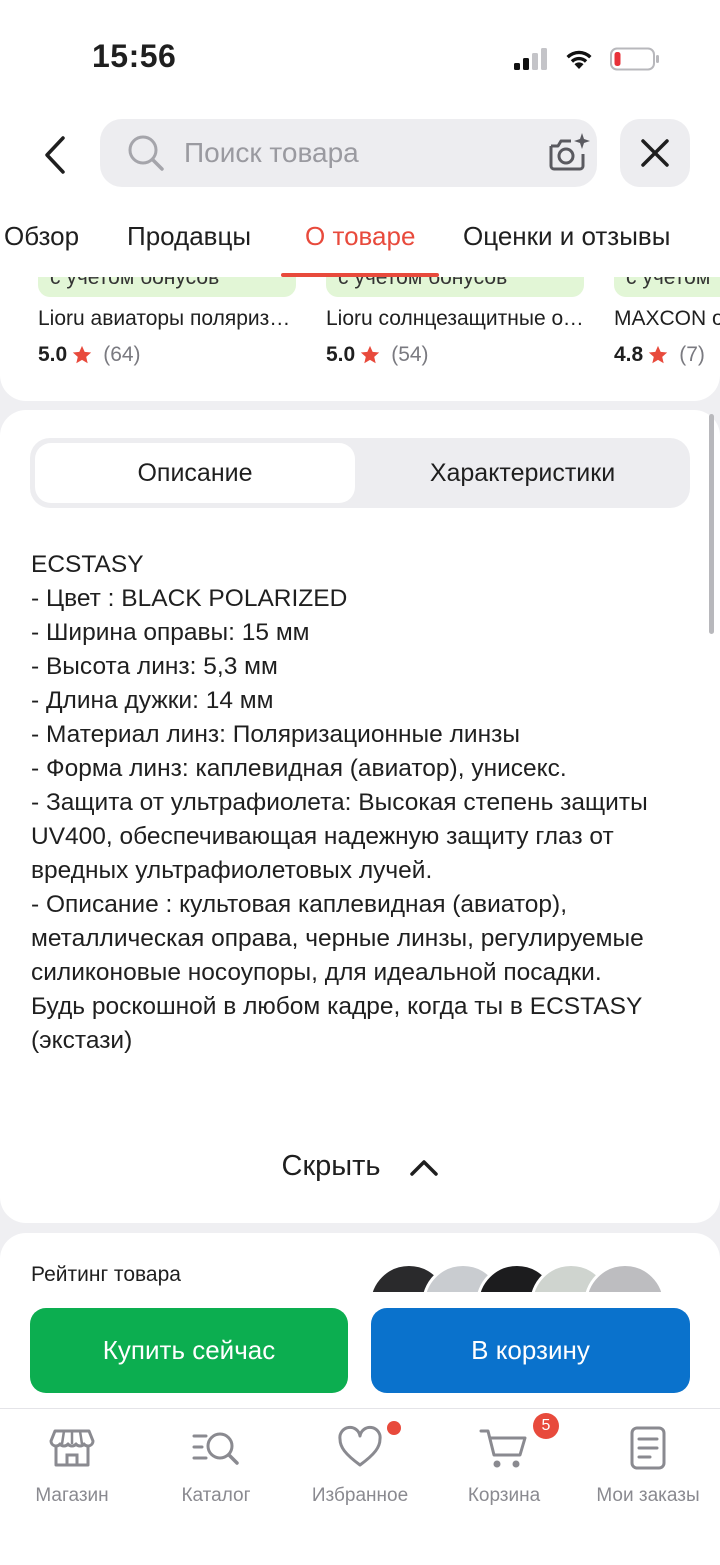 The width and height of the screenshot is (720, 1565). What do you see at coordinates (189, 236) in the screenshot?
I see `tab-sellers: Продавцы` at bounding box center [189, 236].